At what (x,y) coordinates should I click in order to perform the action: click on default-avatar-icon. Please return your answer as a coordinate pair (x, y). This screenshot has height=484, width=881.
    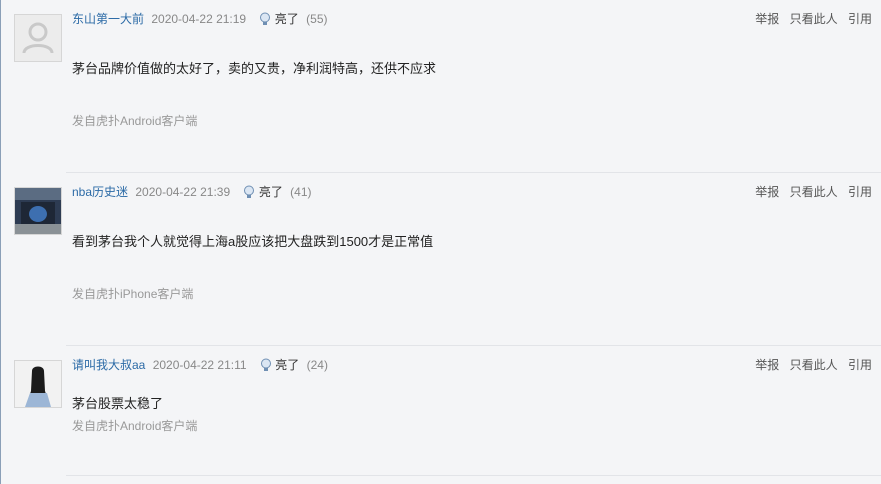
    Looking at the image, I should click on (38, 38).